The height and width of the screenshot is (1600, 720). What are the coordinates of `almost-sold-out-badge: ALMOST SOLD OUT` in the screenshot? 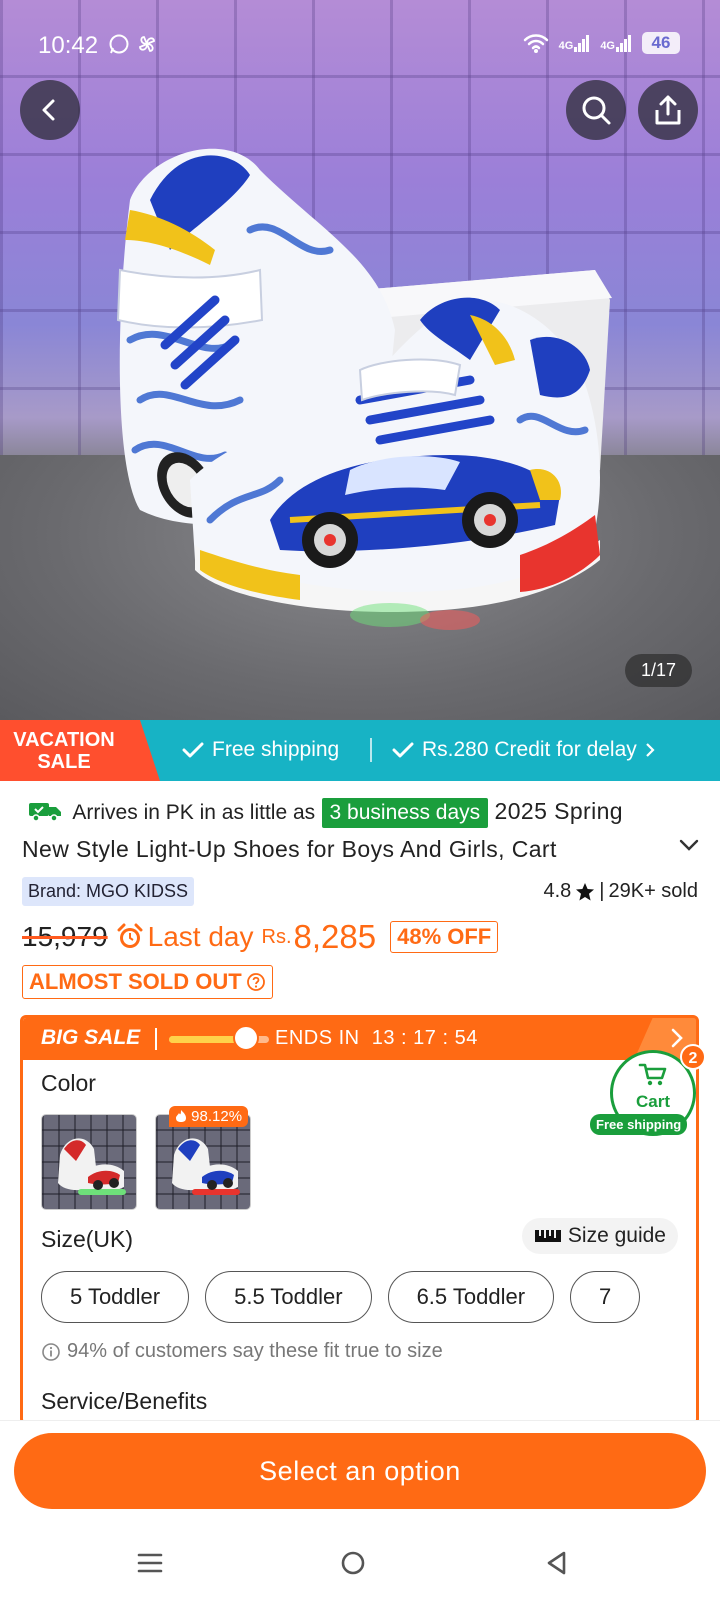 It's located at (147, 982).